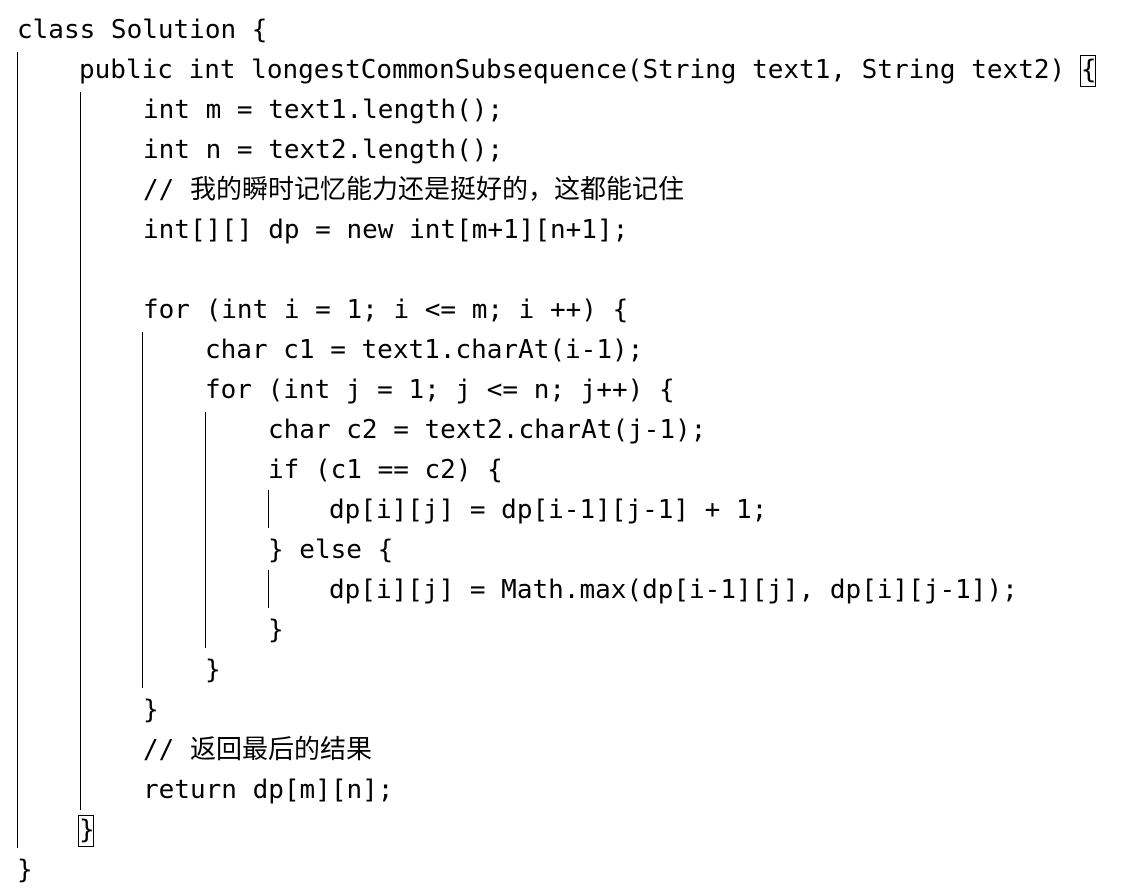  What do you see at coordinates (17, 450) in the screenshot?
I see `indent-guide-class` at bounding box center [17, 450].